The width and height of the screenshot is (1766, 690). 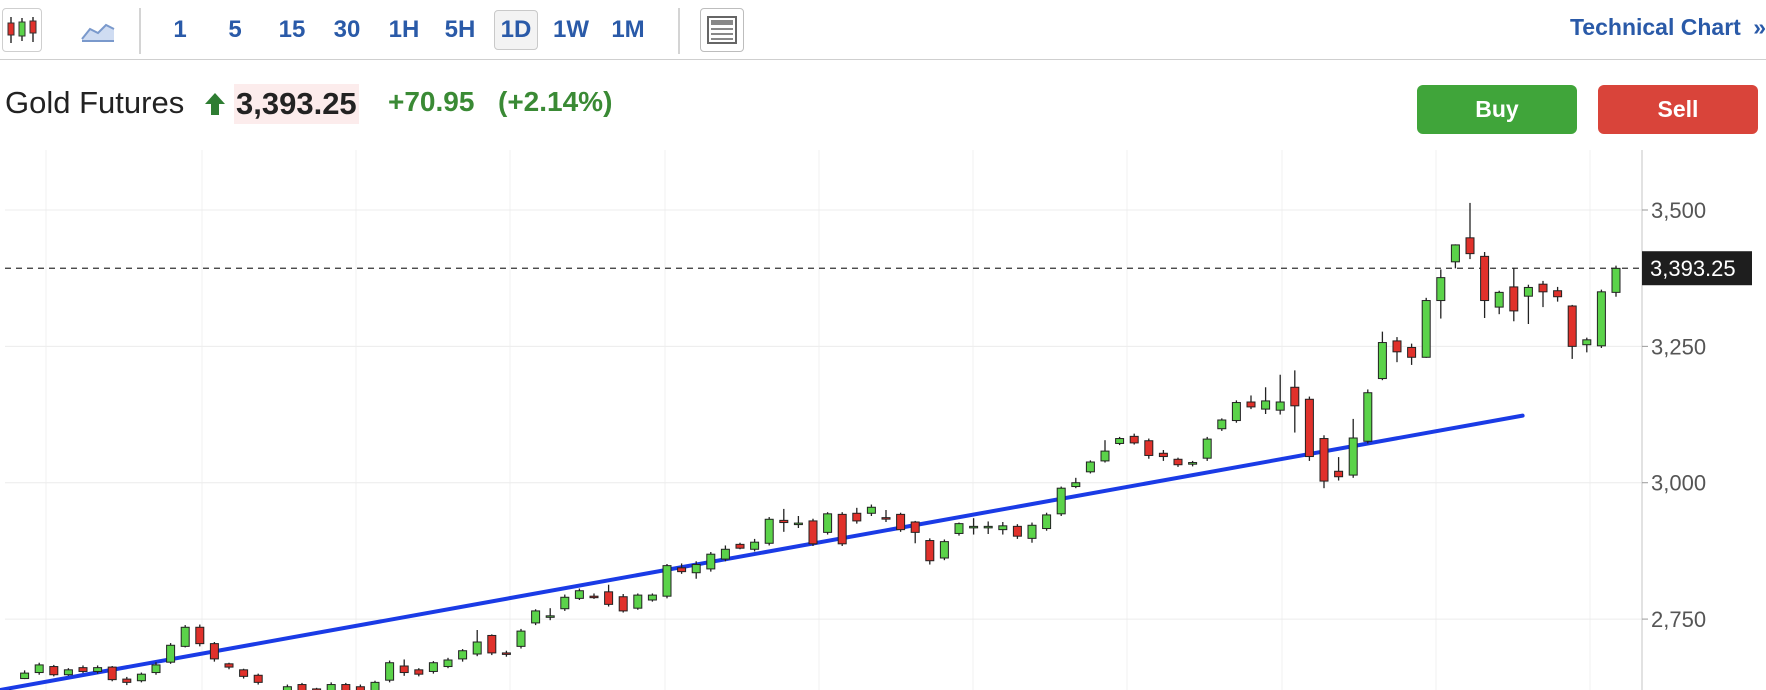 I want to click on axis-tick-label: 3,500, so click(x=1678, y=210).